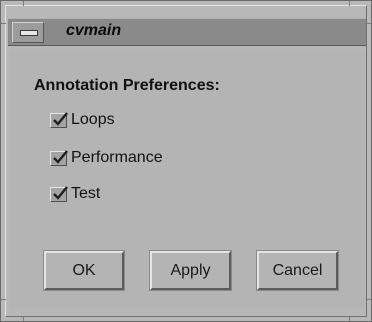  I want to click on checkbox-label: Test, so click(86, 193).